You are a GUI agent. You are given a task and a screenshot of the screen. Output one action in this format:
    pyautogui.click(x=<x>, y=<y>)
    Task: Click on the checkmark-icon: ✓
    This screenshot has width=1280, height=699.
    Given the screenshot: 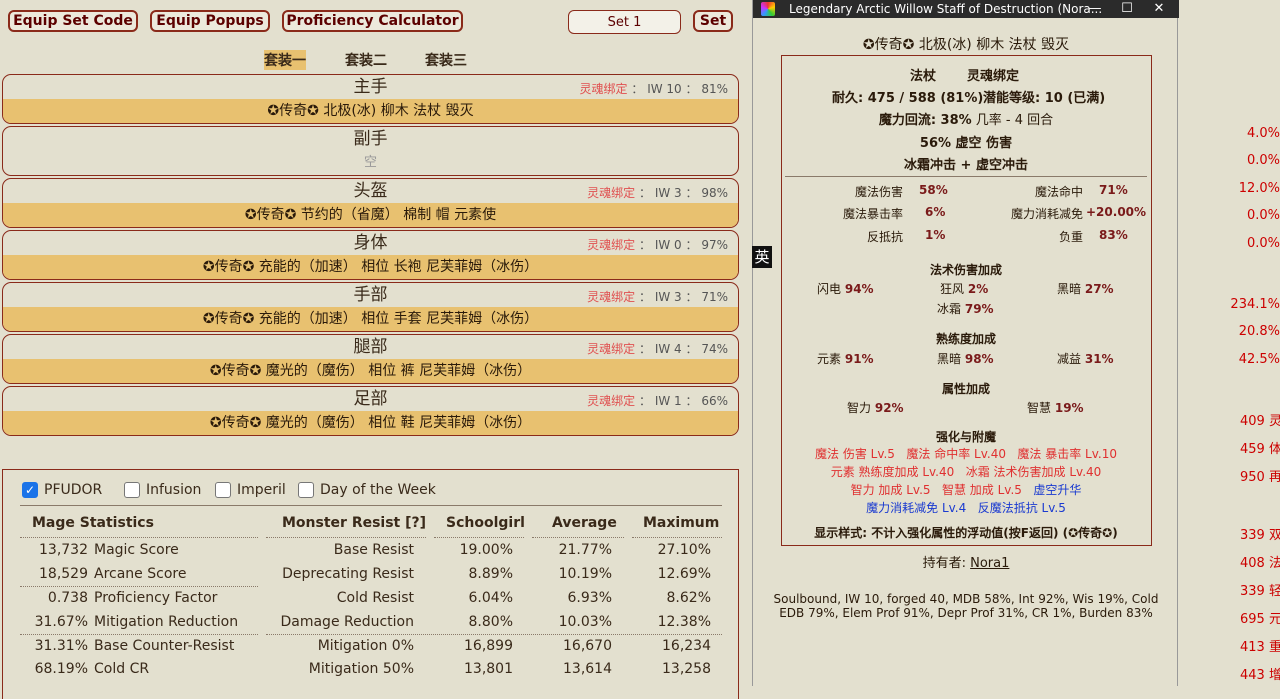 What is the action you would take?
    pyautogui.click(x=30, y=490)
    